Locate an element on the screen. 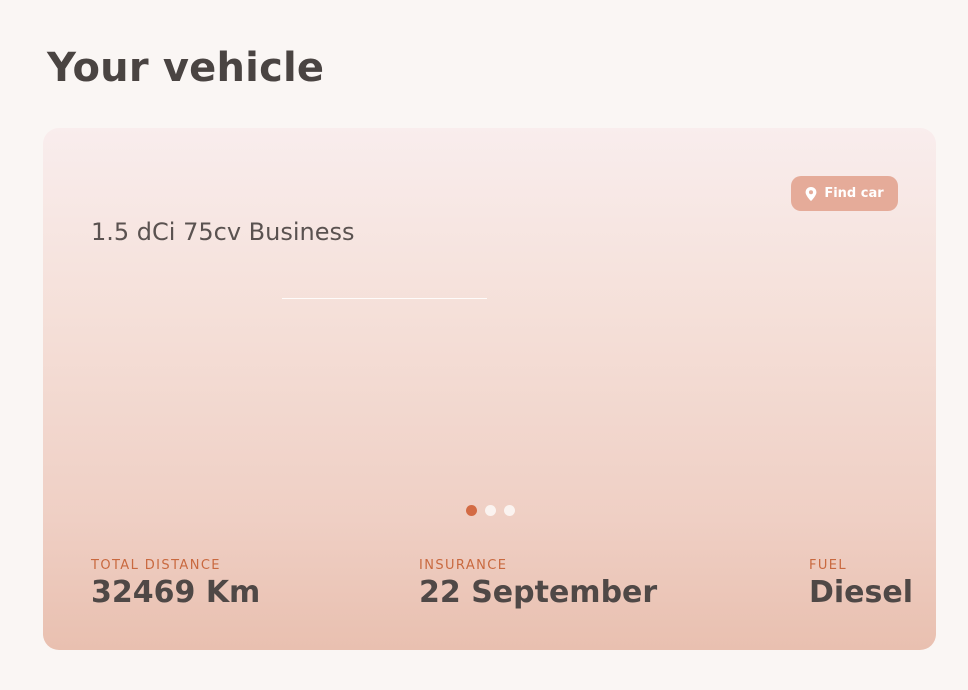 The width and height of the screenshot is (968, 690). stat-label: INSURANCE is located at coordinates (463, 565).